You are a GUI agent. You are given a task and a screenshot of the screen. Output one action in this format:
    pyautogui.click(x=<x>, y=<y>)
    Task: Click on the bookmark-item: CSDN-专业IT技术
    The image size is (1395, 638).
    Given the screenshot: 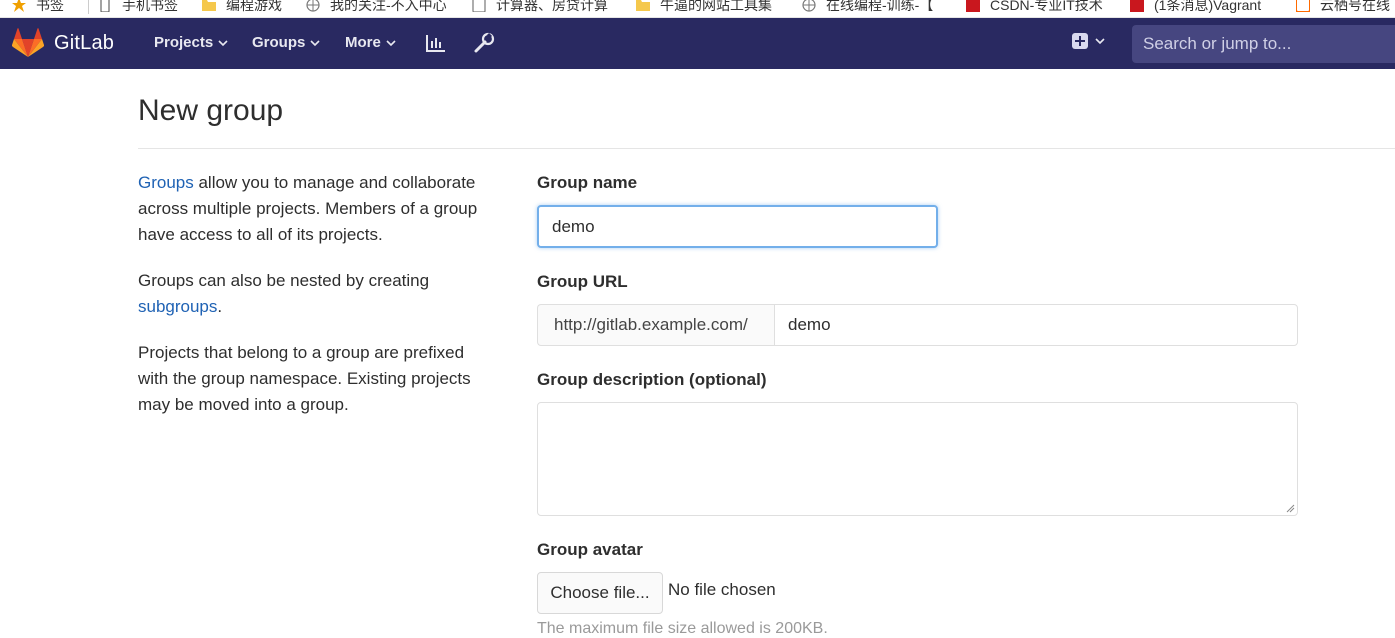 What is the action you would take?
    pyautogui.click(x=1034, y=8)
    